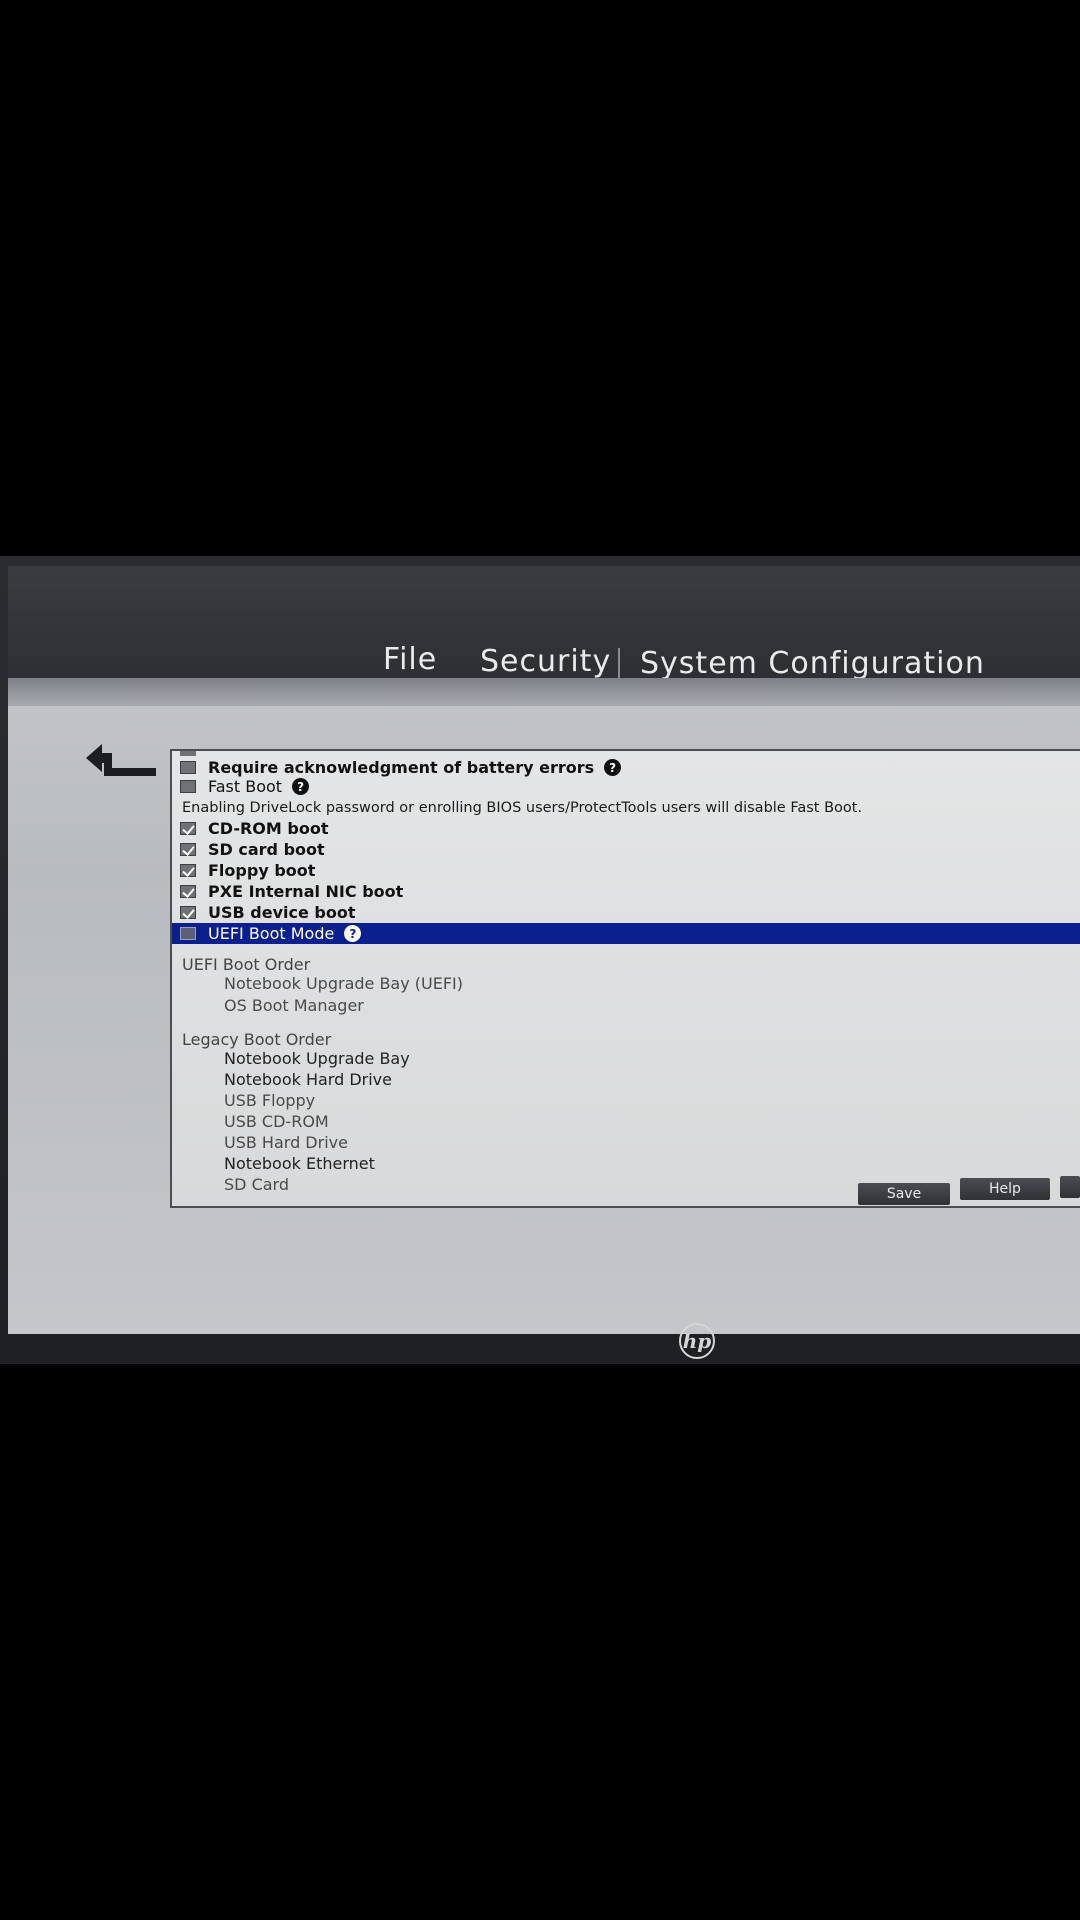 This screenshot has height=1920, width=1080. Describe the element at coordinates (619, 665) in the screenshot. I see `menu-separator` at that location.